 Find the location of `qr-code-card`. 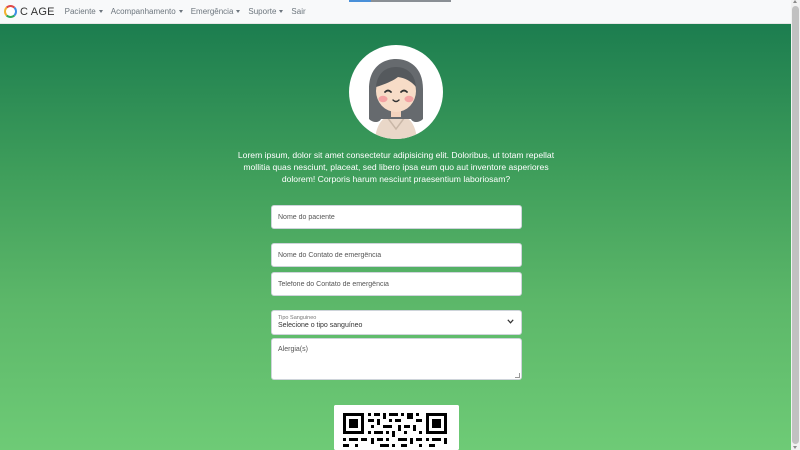

qr-code-card is located at coordinates (396, 427).